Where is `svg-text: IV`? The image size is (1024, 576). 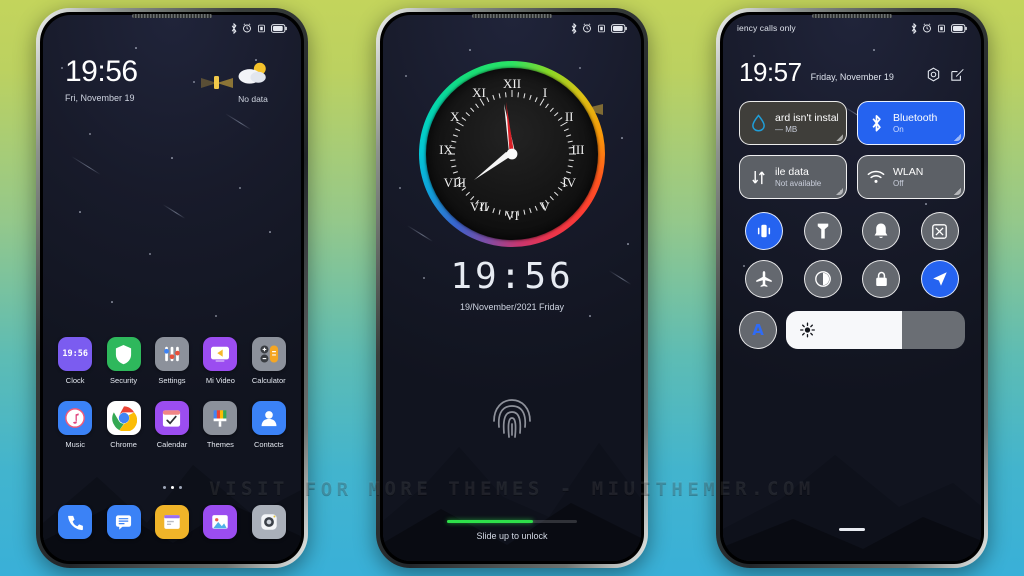 svg-text: IV is located at coordinates (569, 182).